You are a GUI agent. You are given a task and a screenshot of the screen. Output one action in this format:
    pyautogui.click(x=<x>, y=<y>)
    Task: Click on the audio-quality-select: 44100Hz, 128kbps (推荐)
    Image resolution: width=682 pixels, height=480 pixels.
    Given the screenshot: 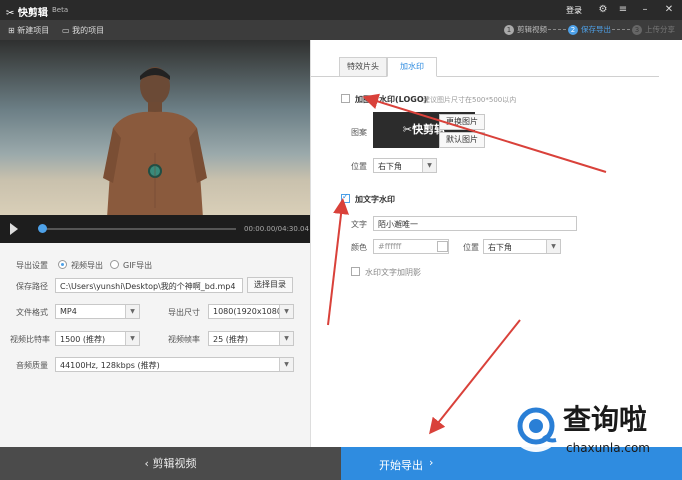 What is the action you would take?
    pyautogui.click(x=174, y=364)
    